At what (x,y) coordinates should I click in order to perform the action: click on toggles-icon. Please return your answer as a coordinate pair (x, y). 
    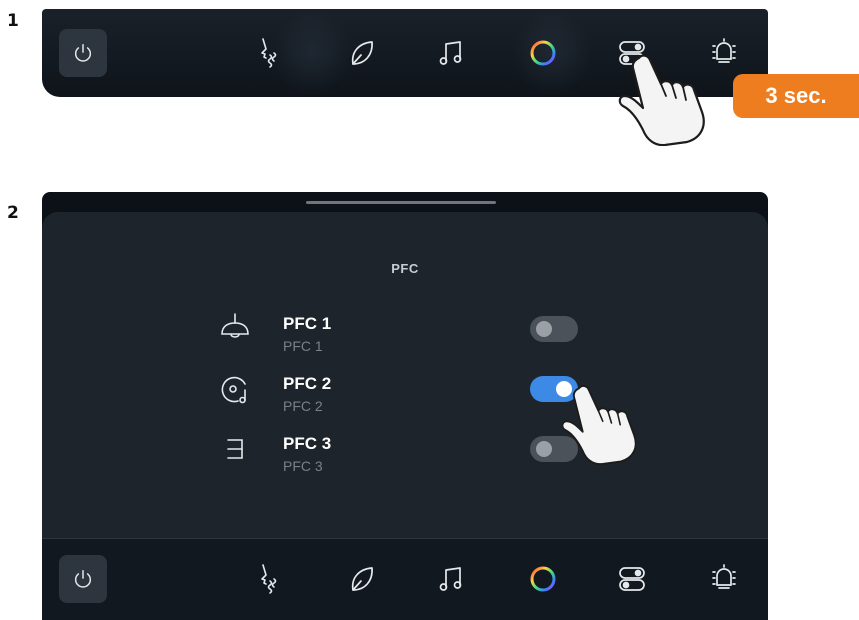
    Looking at the image, I should click on (632, 579).